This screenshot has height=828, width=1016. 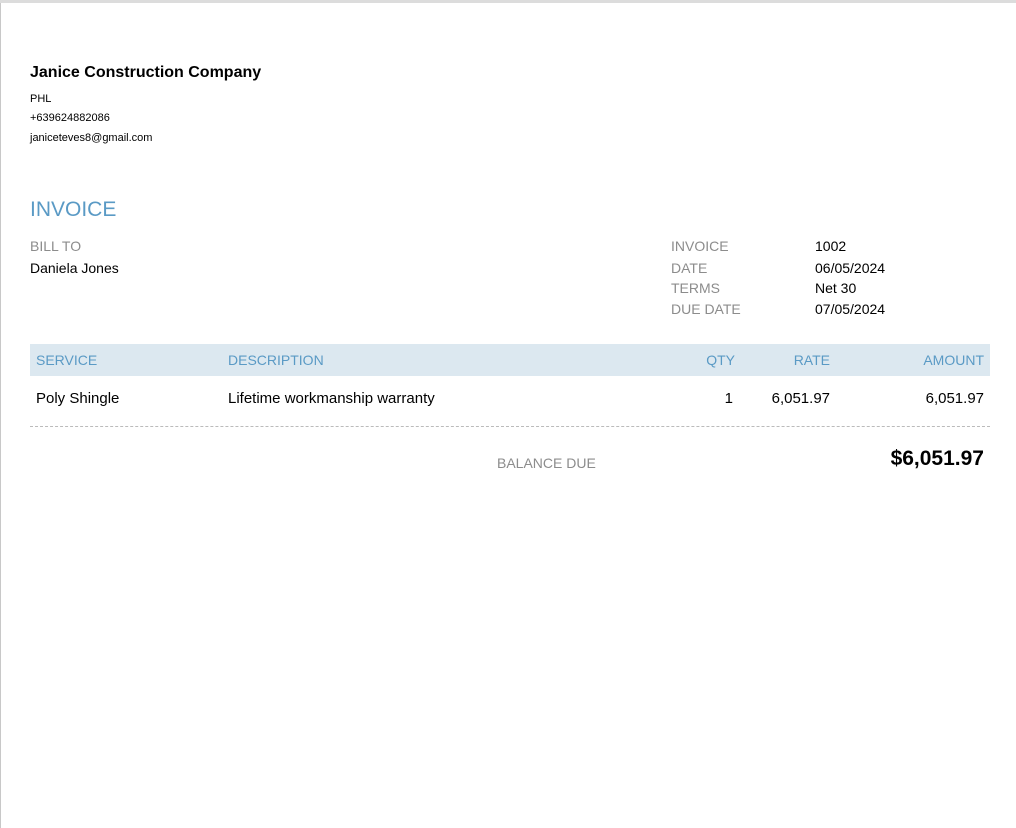 What do you see at coordinates (937, 458) in the screenshot?
I see `balance-due-value: $6,051.97` at bounding box center [937, 458].